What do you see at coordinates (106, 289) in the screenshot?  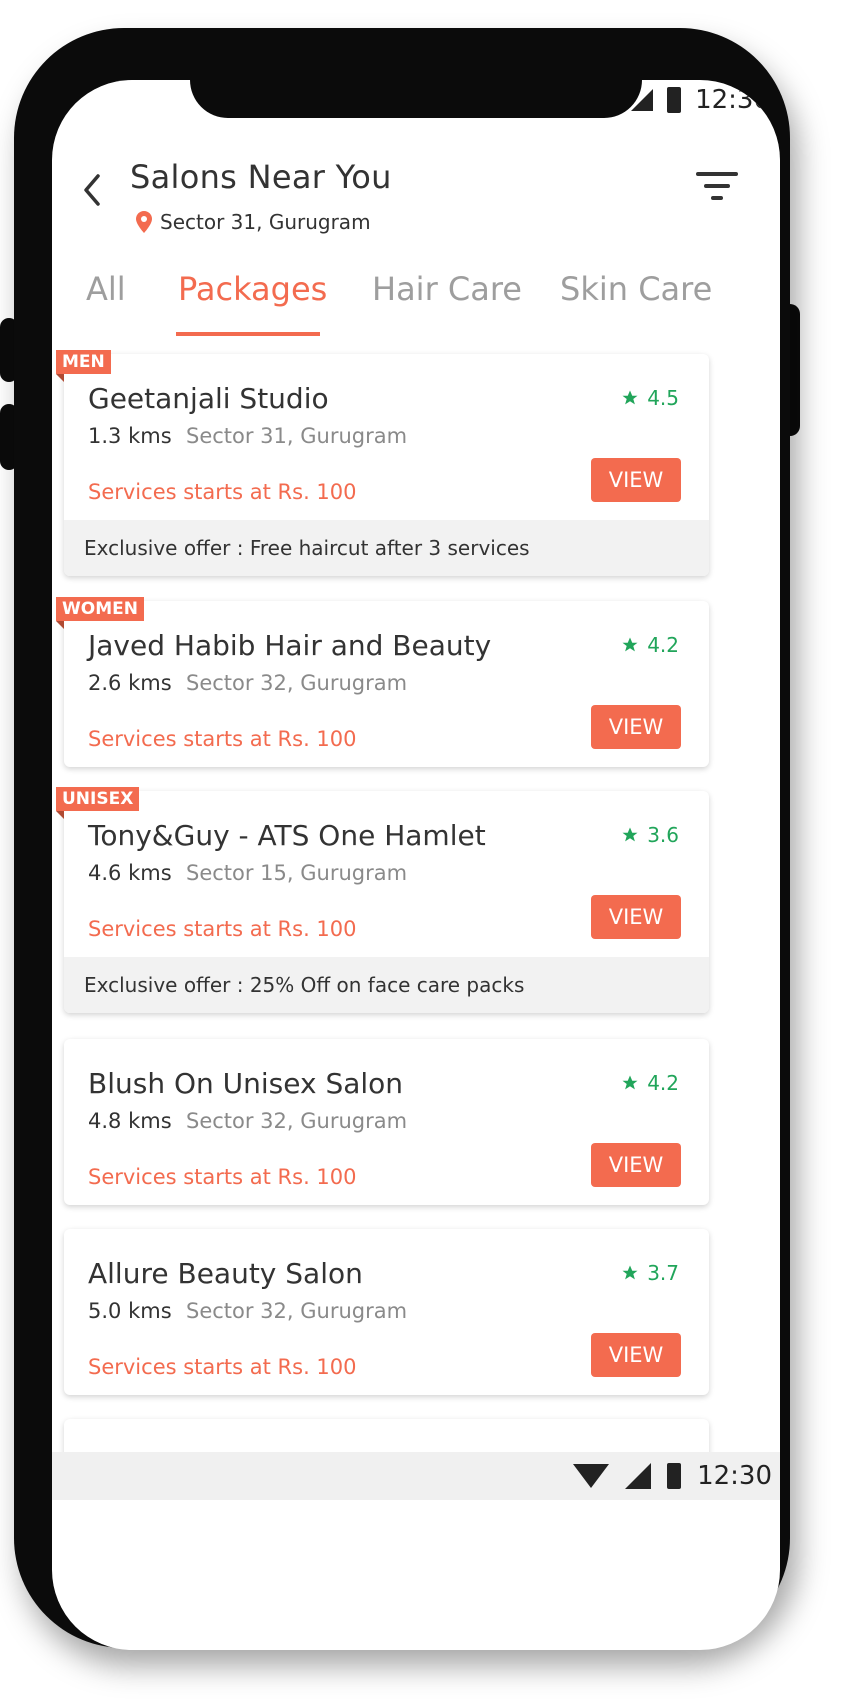 I see `tab-all: All` at bounding box center [106, 289].